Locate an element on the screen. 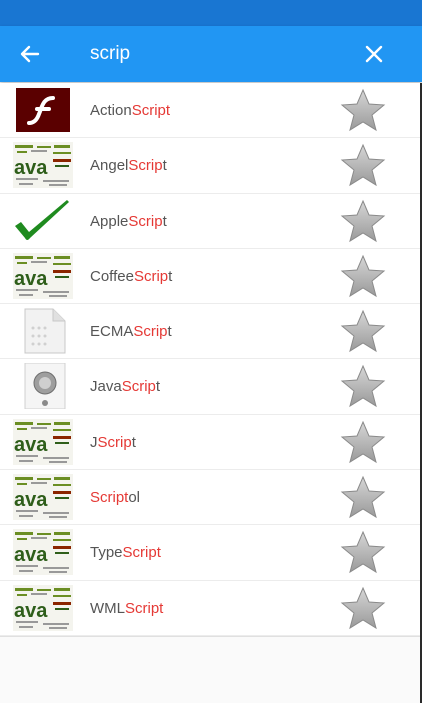 Image resolution: width=422 pixels, height=703 pixels. language-name: AppleScript is located at coordinates (128, 221).